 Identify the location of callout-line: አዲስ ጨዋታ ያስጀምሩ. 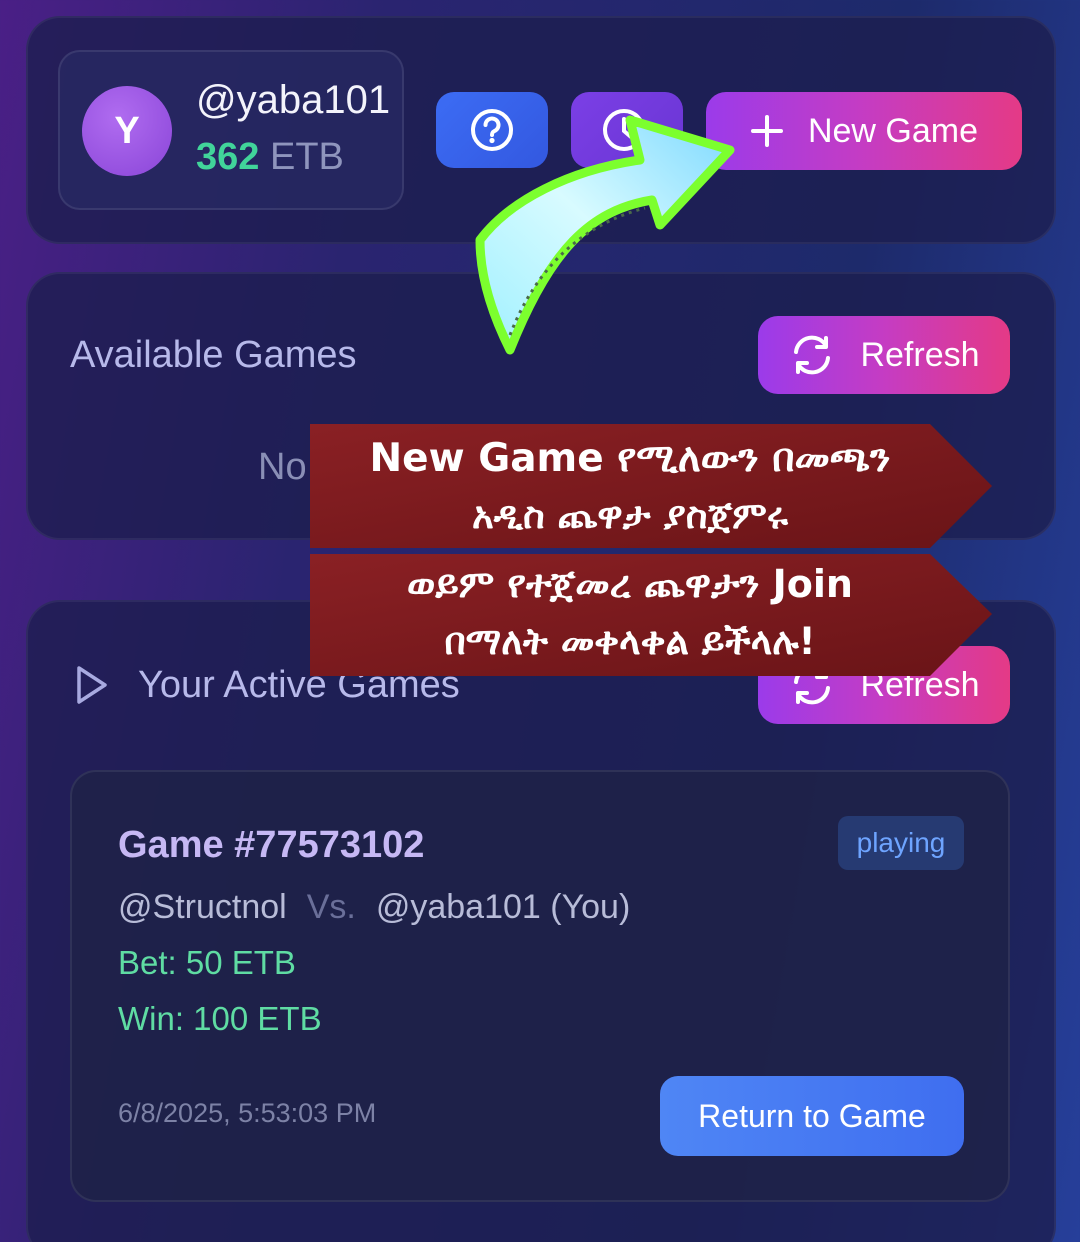
(630, 515).